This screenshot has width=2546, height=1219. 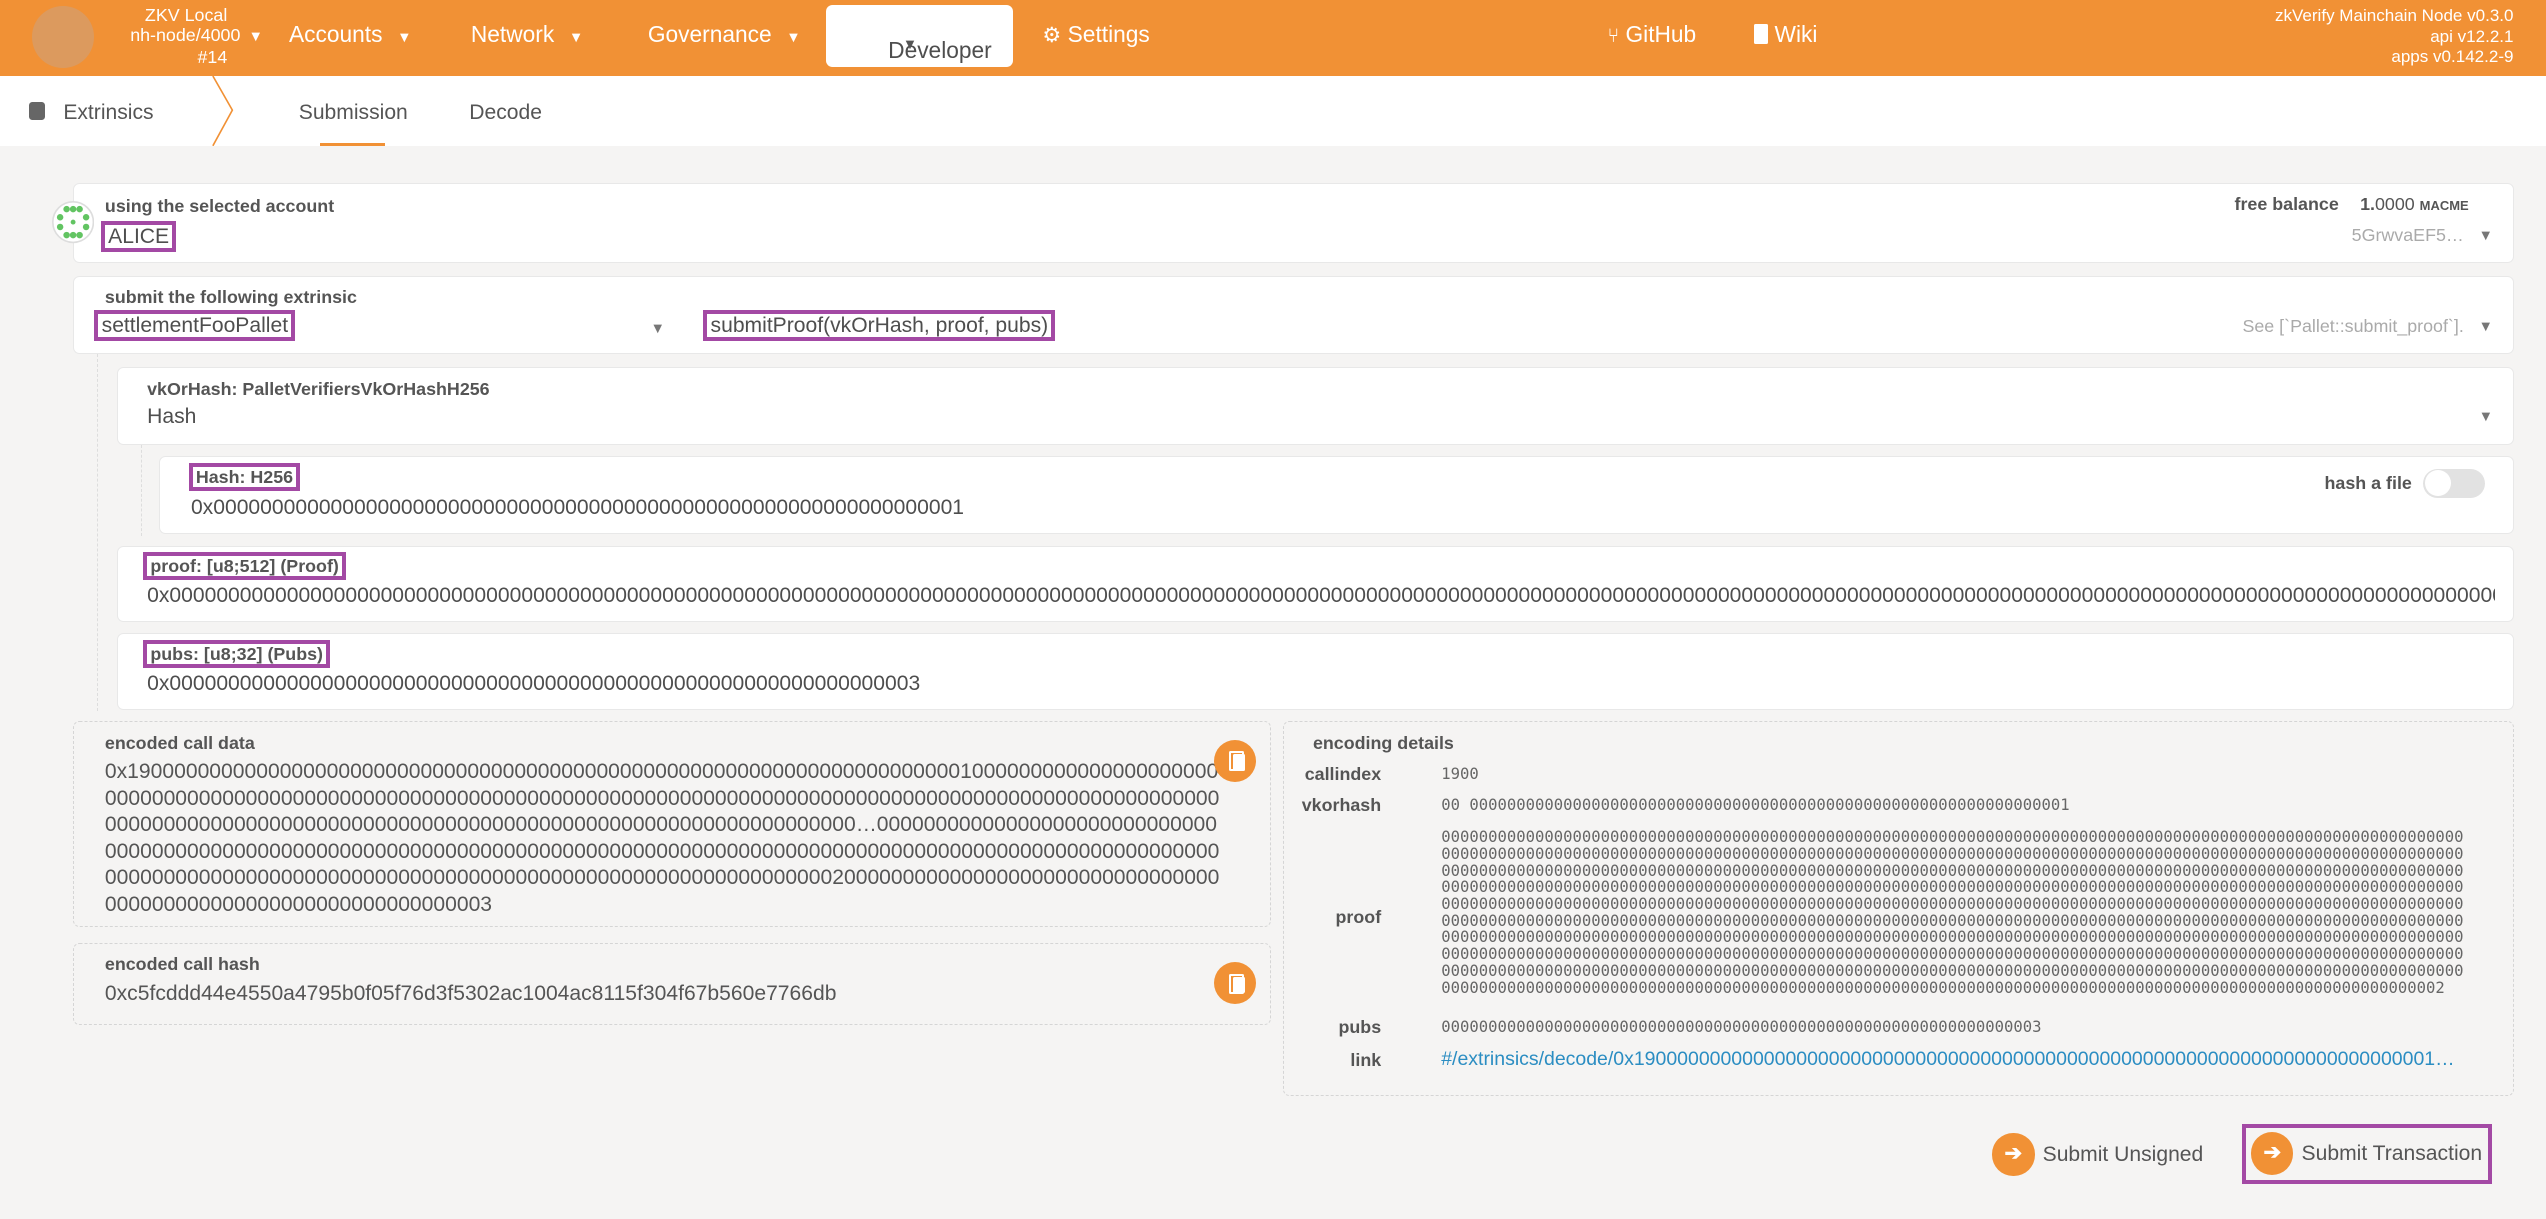 I want to click on hash-file-label: hash a file, so click(x=2368, y=483).